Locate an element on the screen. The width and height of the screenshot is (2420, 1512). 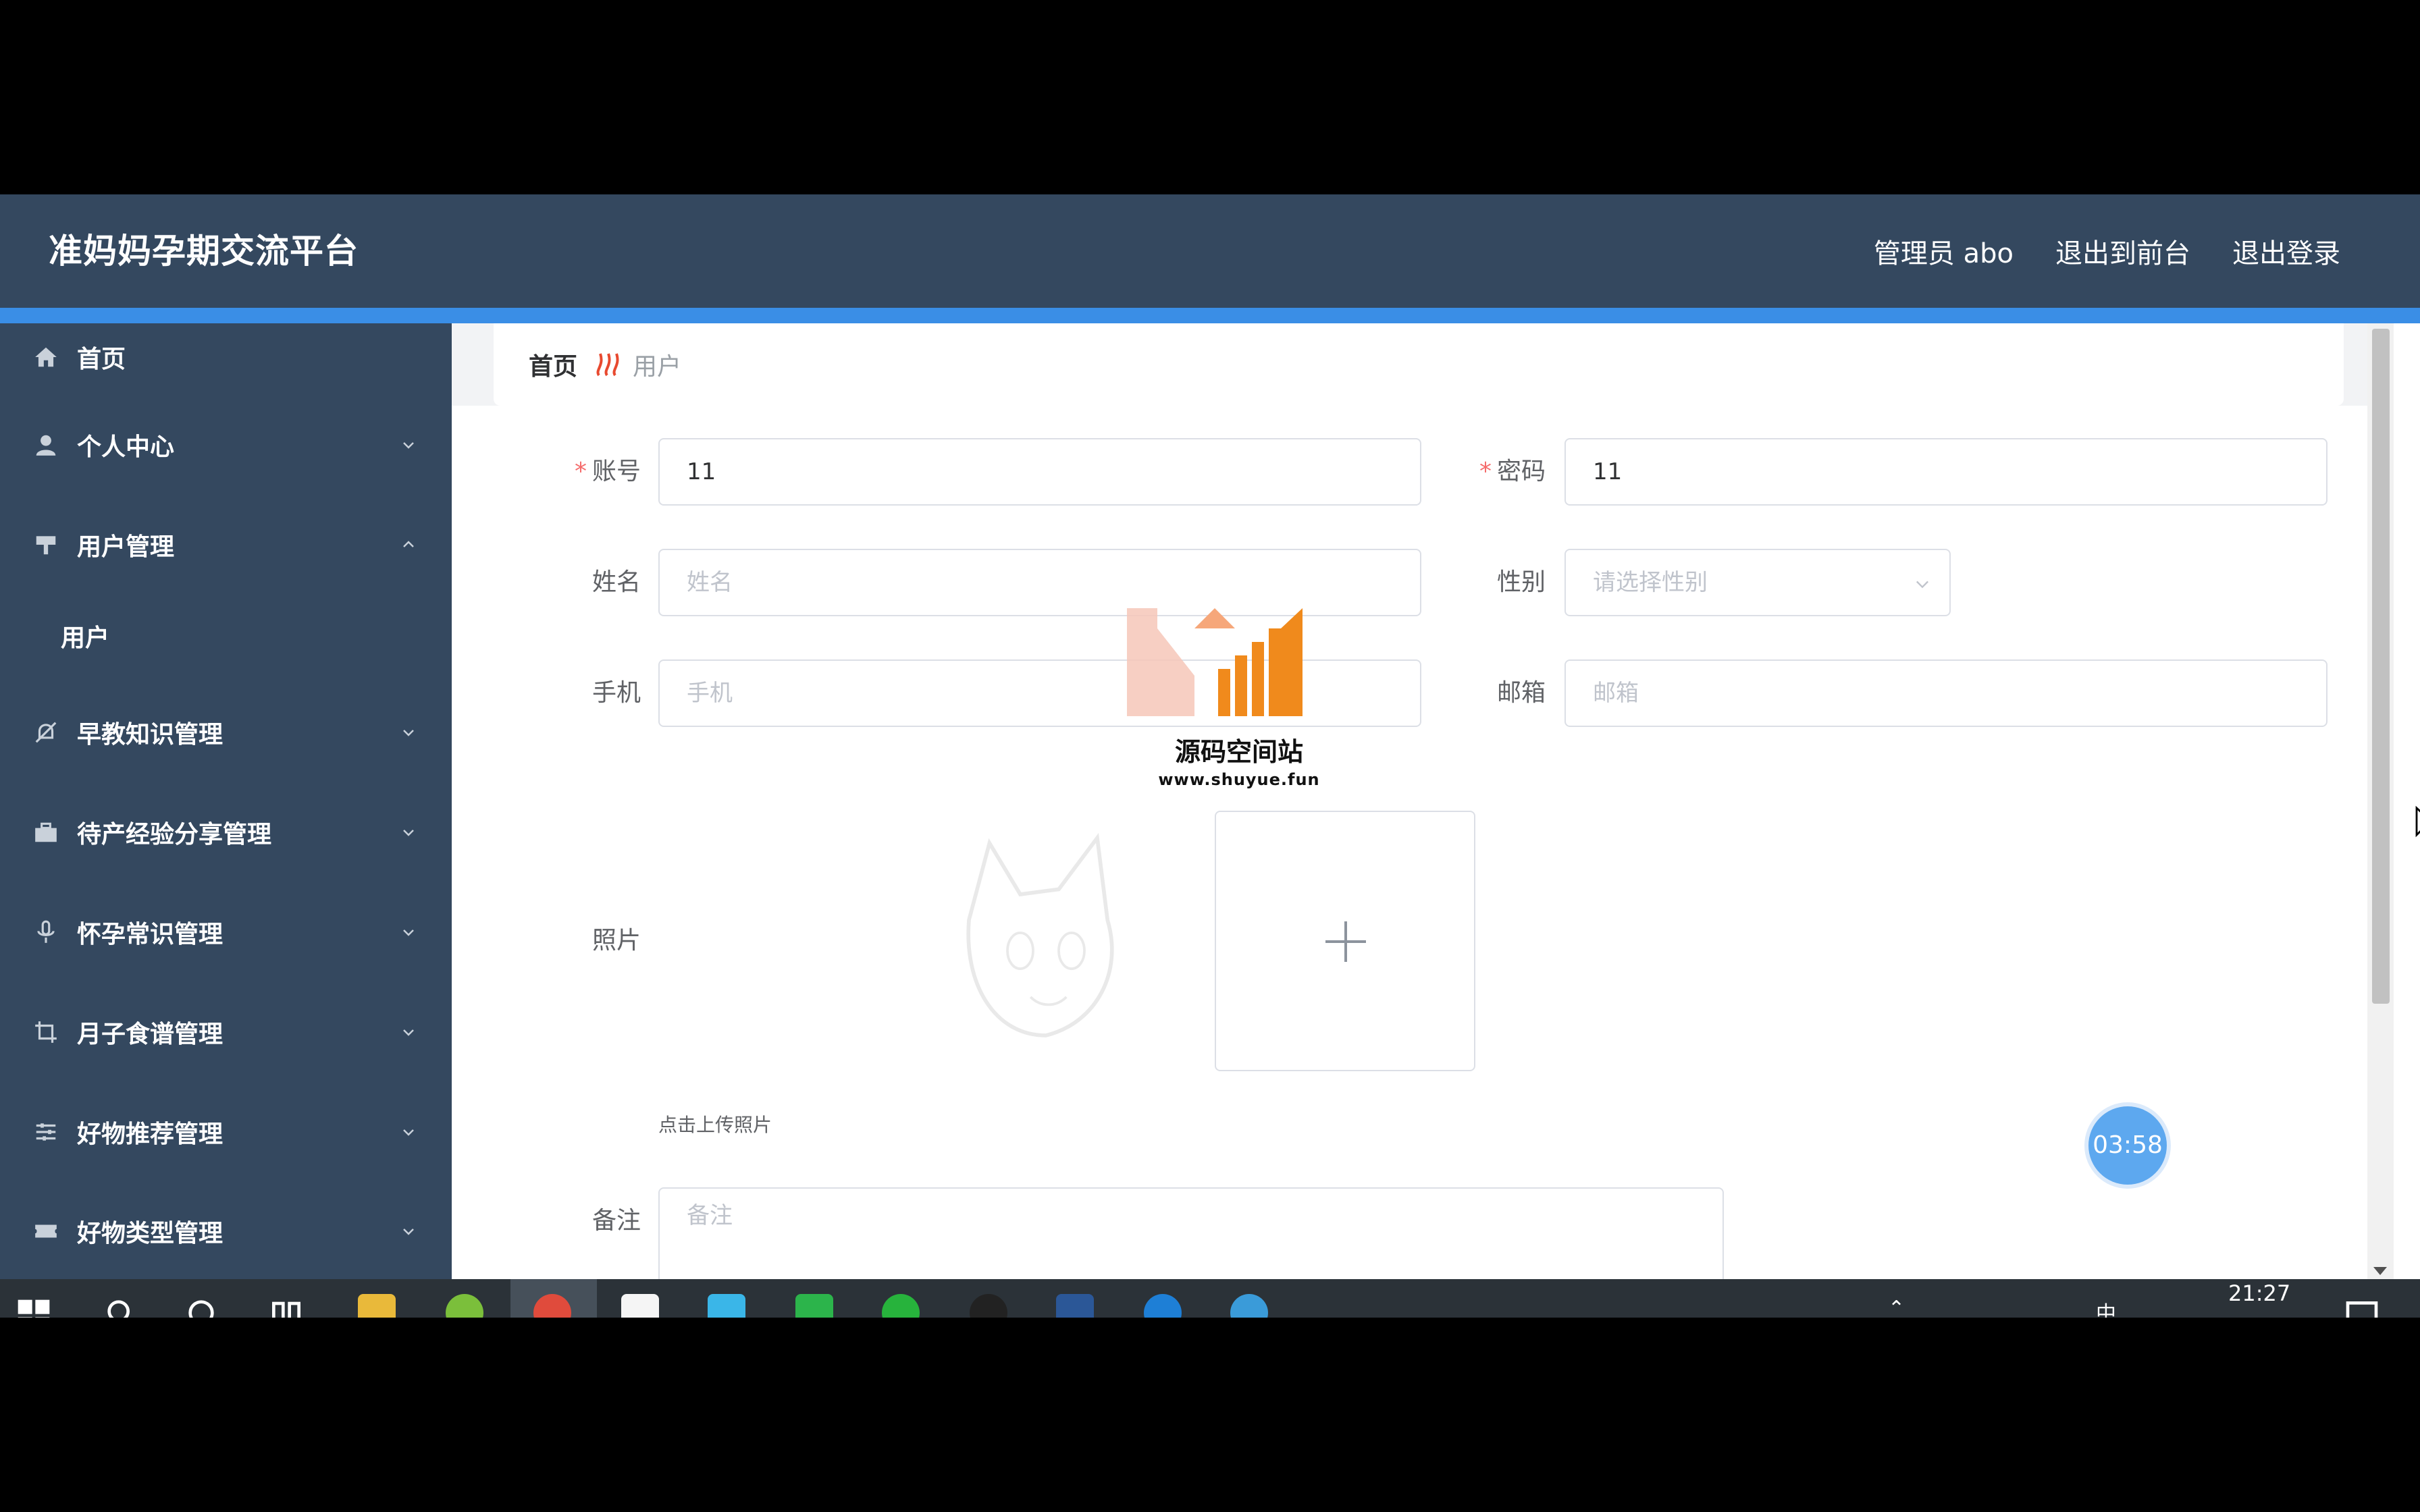
sidebar-item-label: 早教知识管理 is located at coordinates (150, 735).